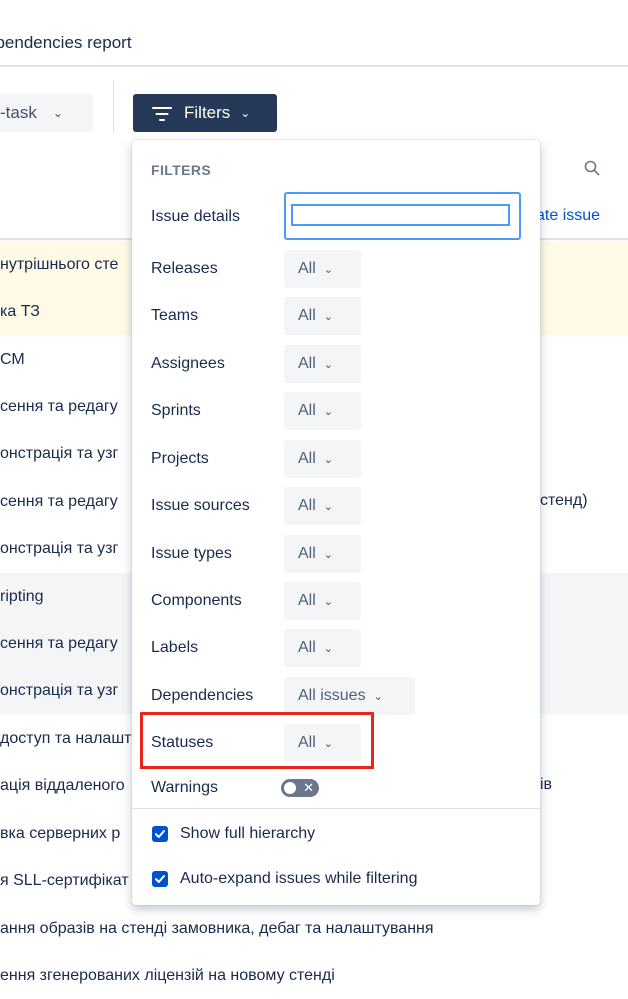 This screenshot has height=999, width=628. What do you see at coordinates (336, 808) in the screenshot?
I see `panel-divider` at bounding box center [336, 808].